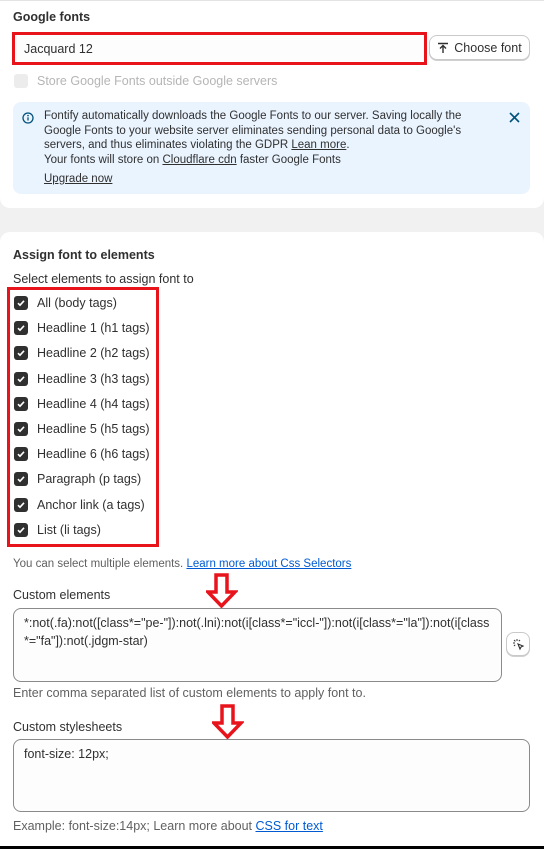  What do you see at coordinates (514, 117) in the screenshot?
I see `close-icon` at bounding box center [514, 117].